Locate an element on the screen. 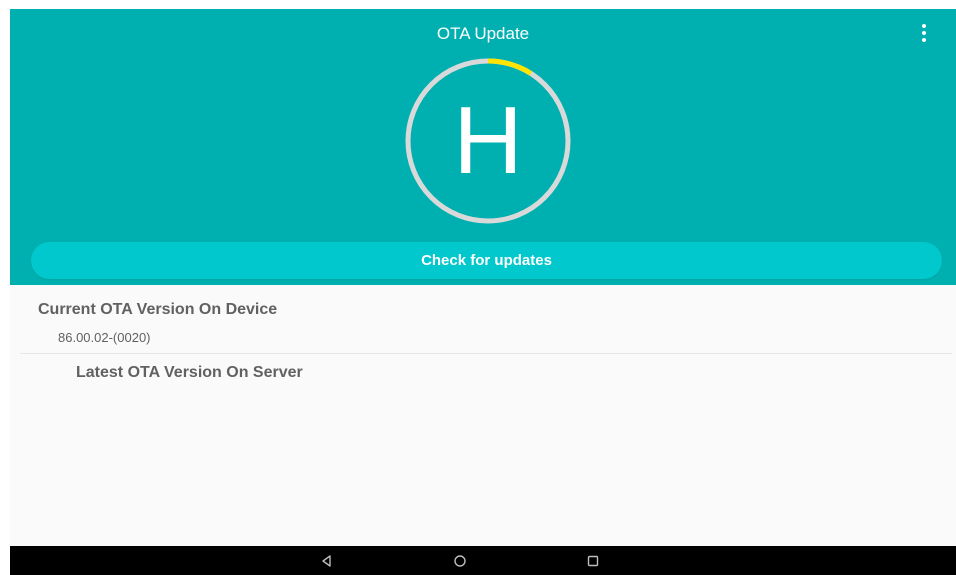  current-version-title: Current OTA Version On Device is located at coordinates (158, 309).